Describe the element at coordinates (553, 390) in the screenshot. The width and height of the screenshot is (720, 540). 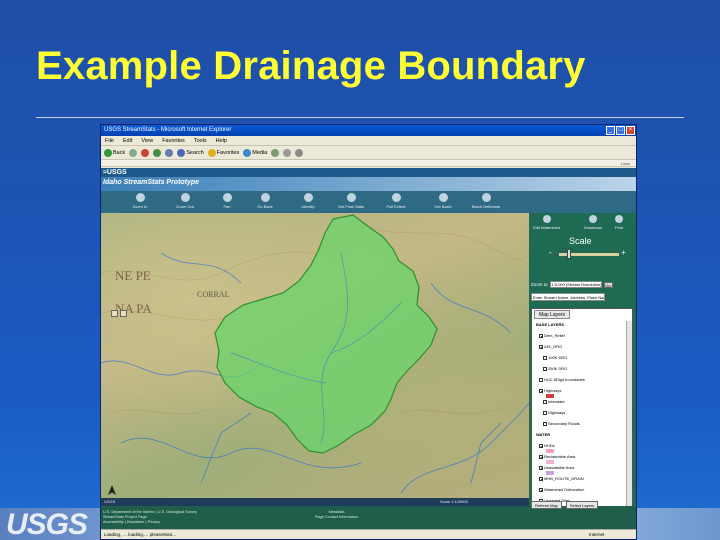
I see `layer-label: Highways` at that location.